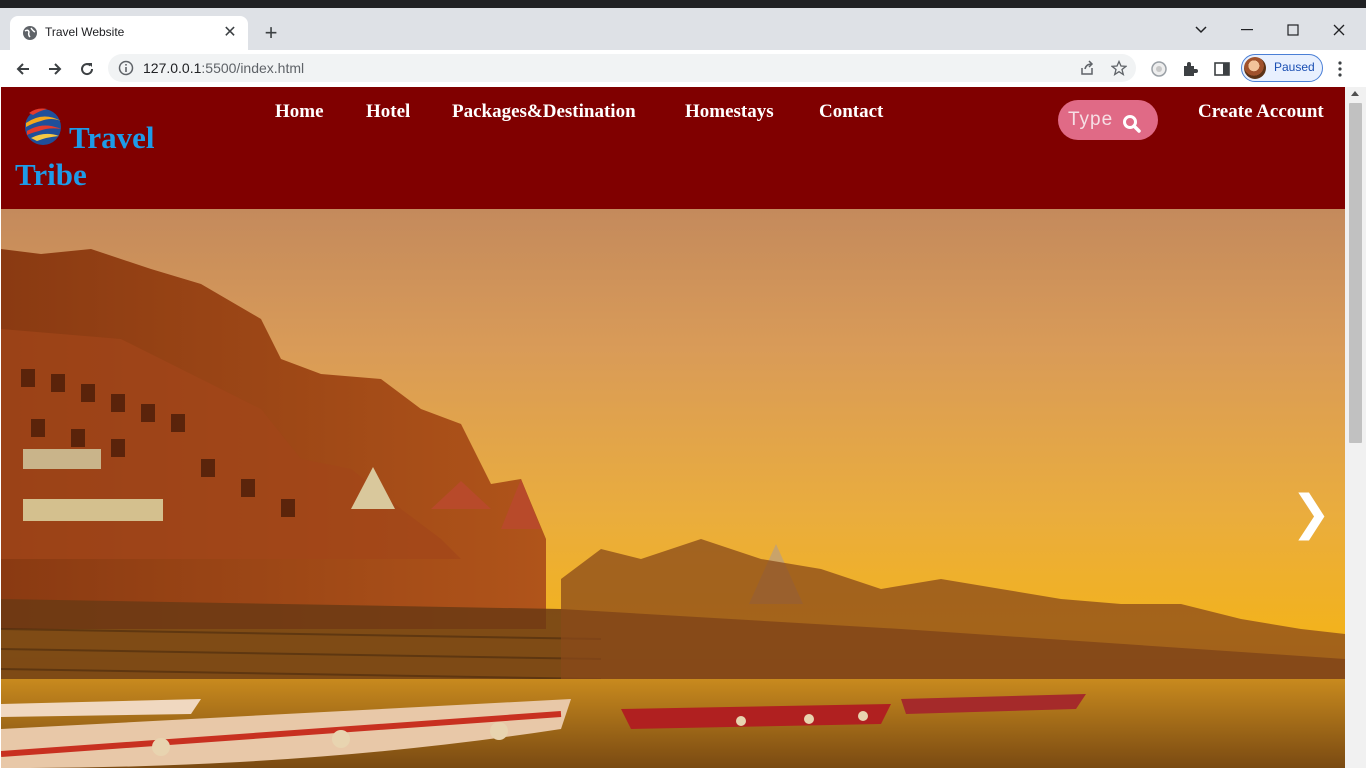 This screenshot has width=1366, height=768. Describe the element at coordinates (1087, 68) in the screenshot. I see `share-icon` at that location.